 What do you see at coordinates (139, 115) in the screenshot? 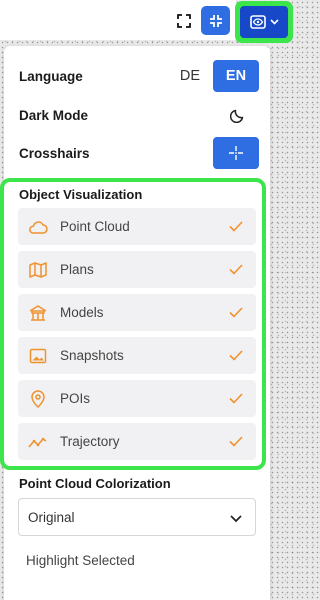
I see `dark-mode-row: Dark Mode` at bounding box center [139, 115].